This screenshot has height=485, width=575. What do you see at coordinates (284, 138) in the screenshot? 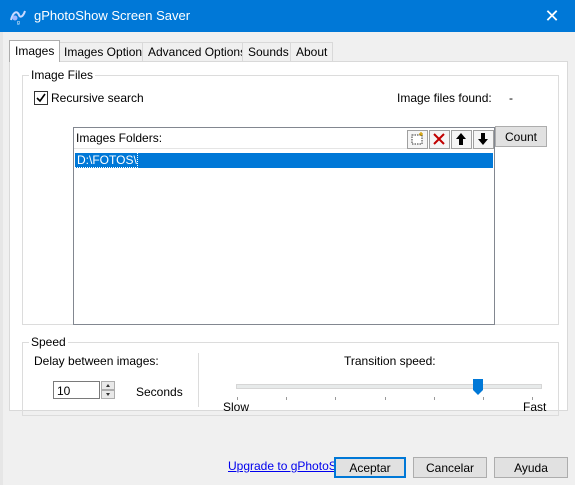
I see `images-folders-header: Images Folders:` at bounding box center [284, 138].